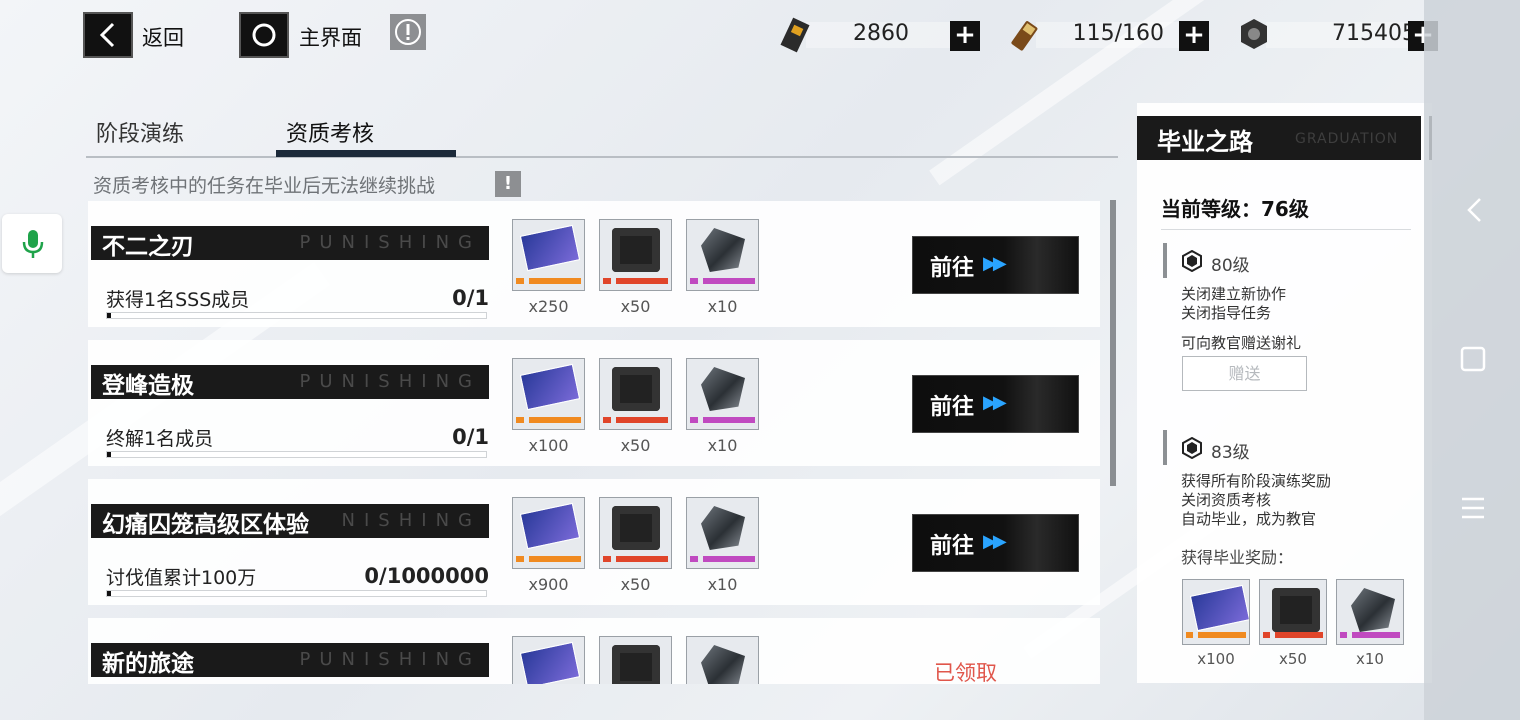 This screenshot has width=1520, height=720. Describe the element at coordinates (1249, 519) in the screenshot. I see `level-perk: 自动毕业，成为教官` at that location.